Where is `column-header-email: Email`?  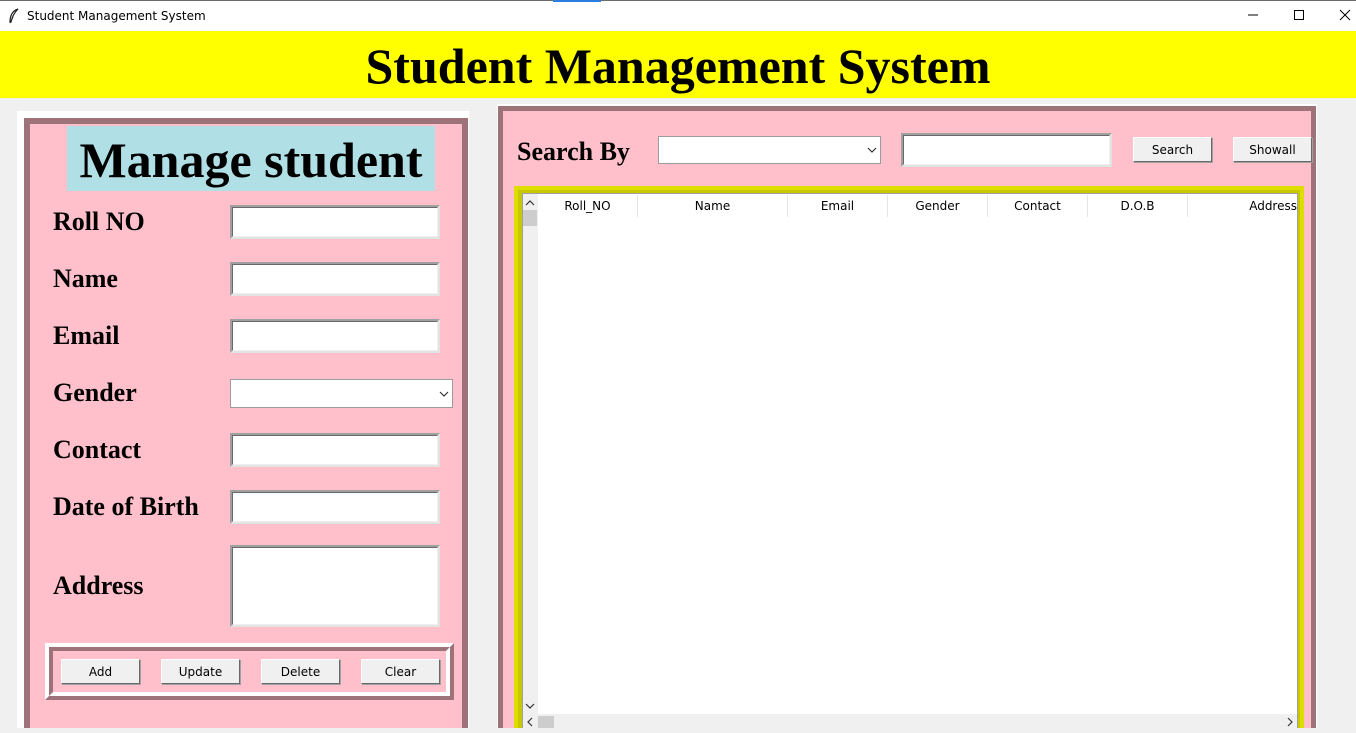
column-header-email: Email is located at coordinates (838, 206).